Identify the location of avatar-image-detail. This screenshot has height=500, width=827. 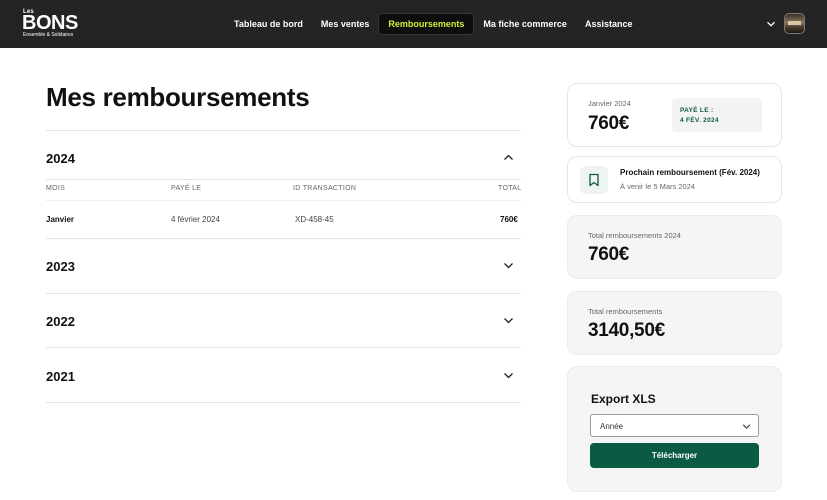
(794, 23).